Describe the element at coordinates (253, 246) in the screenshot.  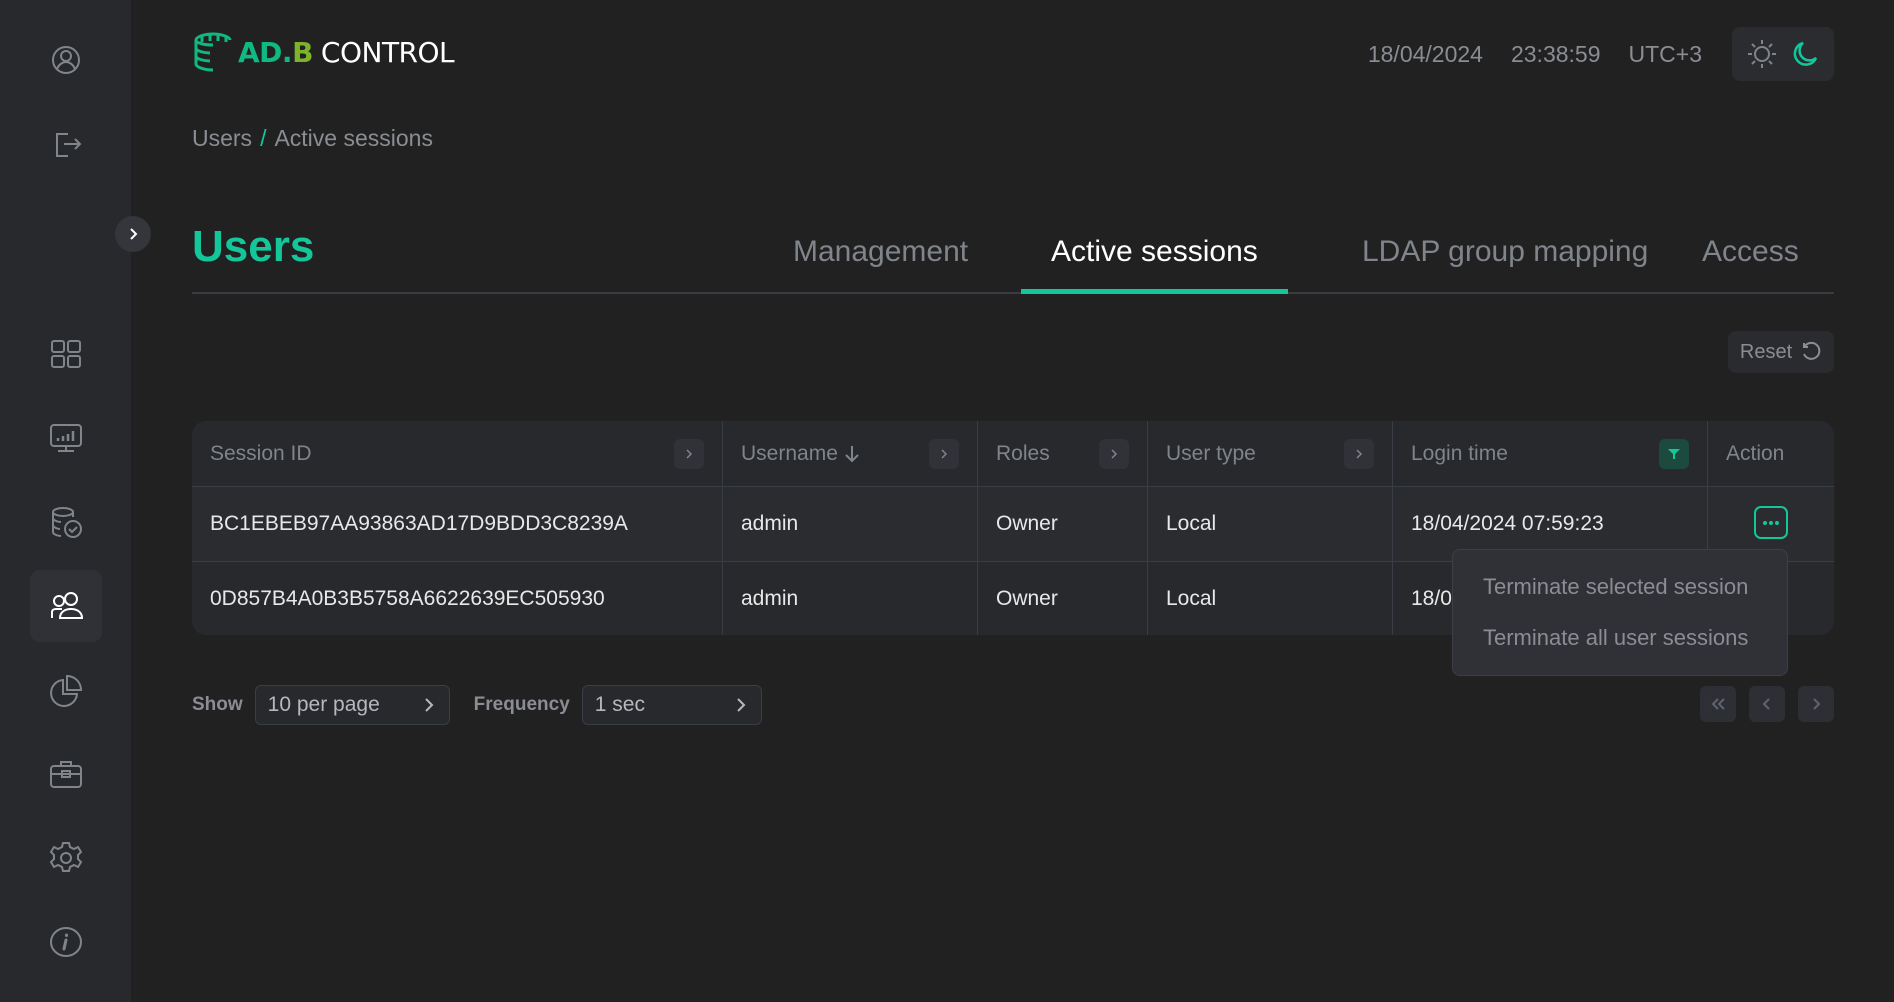
I see `page-title: Users` at that location.